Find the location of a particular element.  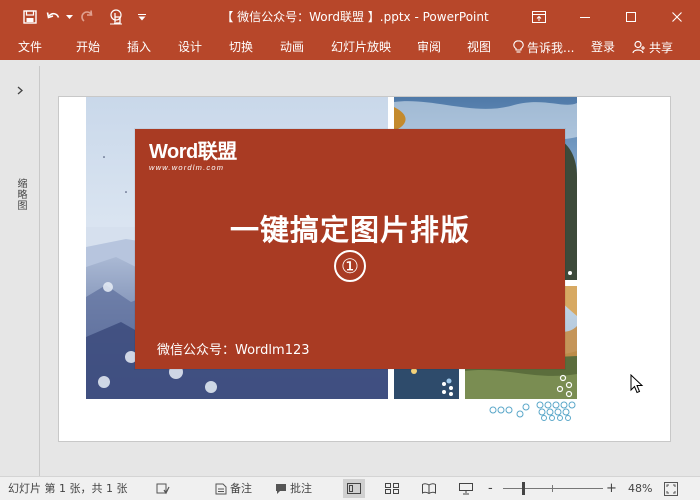

ribbon-display-options-button is located at coordinates (539, 17).